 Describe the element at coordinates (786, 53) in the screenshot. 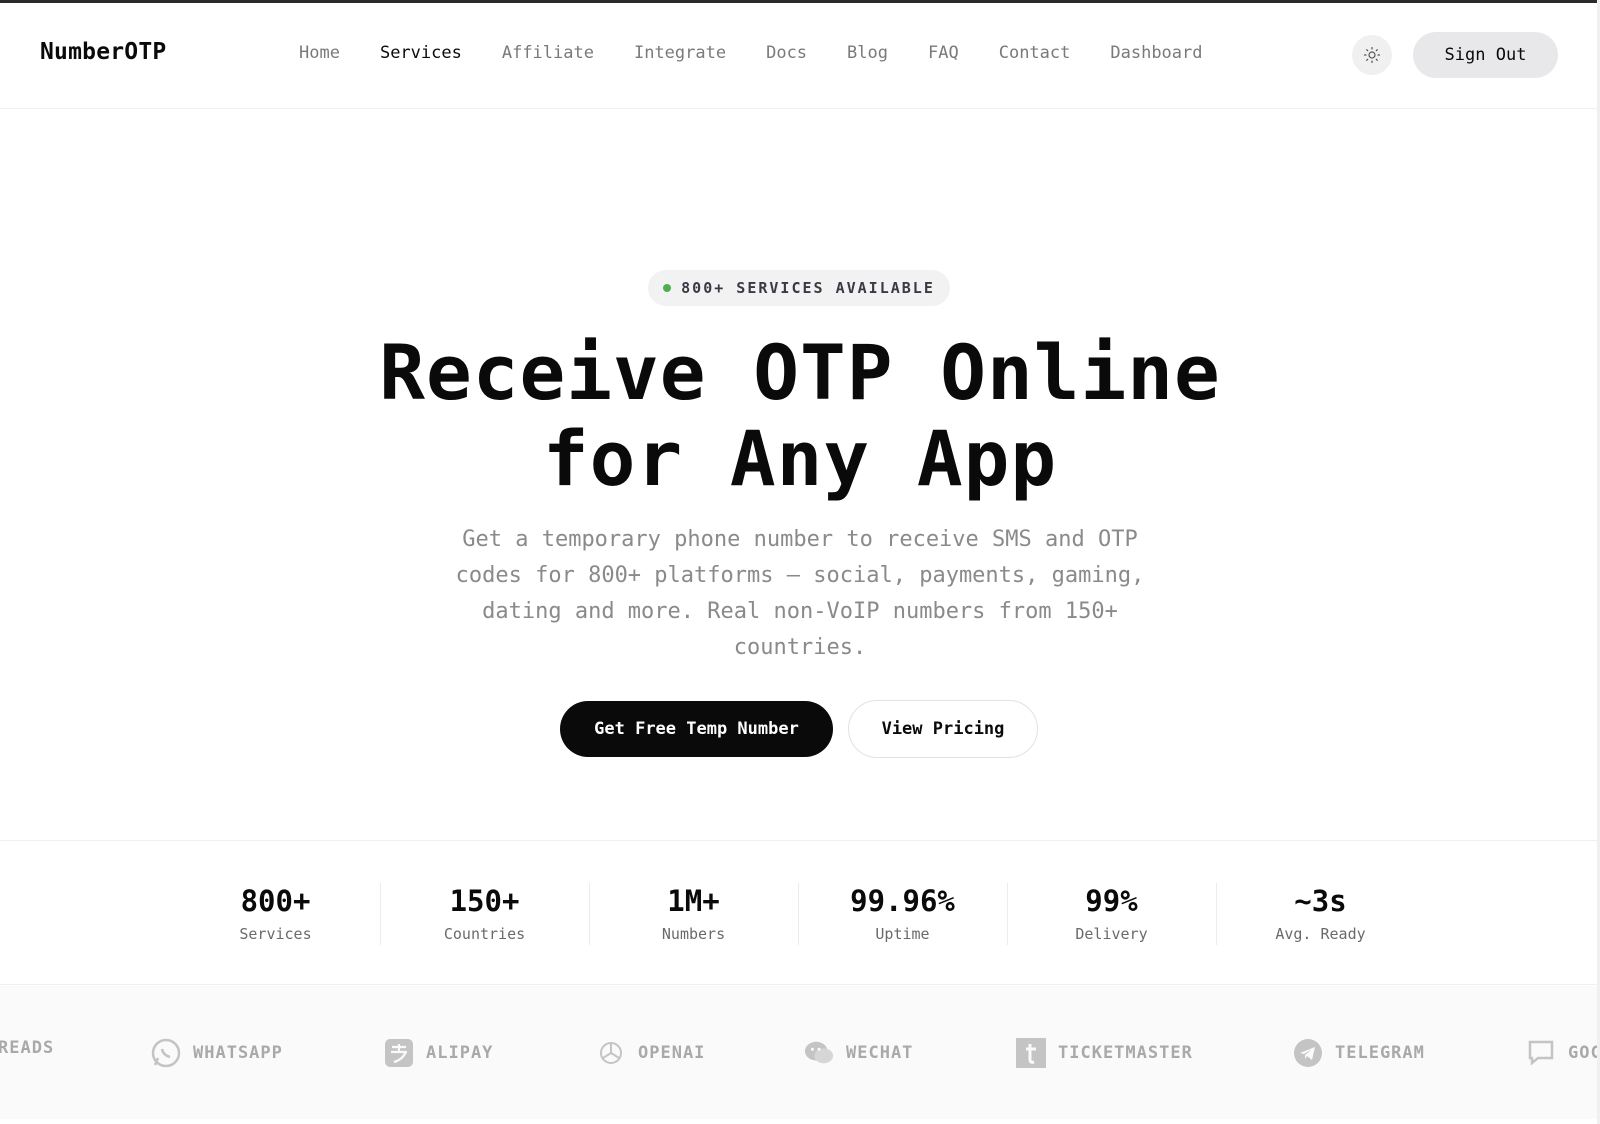

I see `nav-item-docs: Docs` at that location.